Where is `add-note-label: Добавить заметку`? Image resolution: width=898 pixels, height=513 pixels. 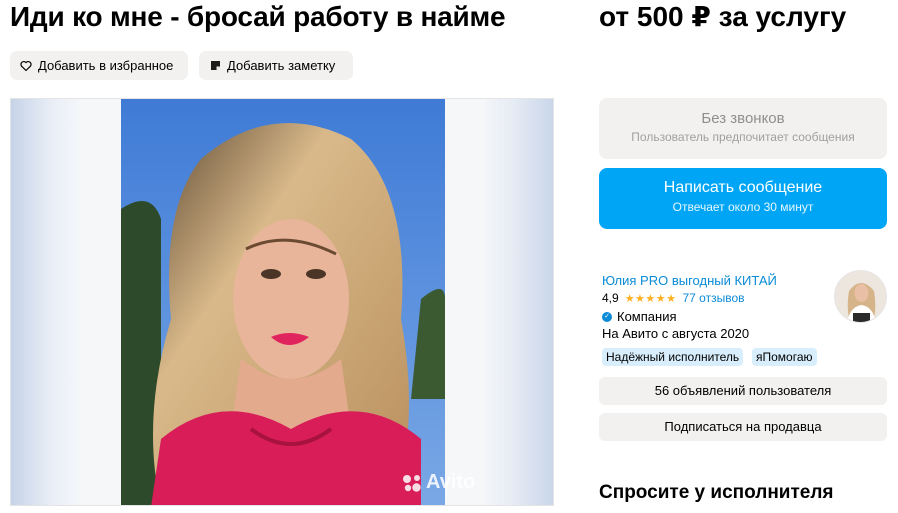 add-note-label: Добавить заметку is located at coordinates (281, 65).